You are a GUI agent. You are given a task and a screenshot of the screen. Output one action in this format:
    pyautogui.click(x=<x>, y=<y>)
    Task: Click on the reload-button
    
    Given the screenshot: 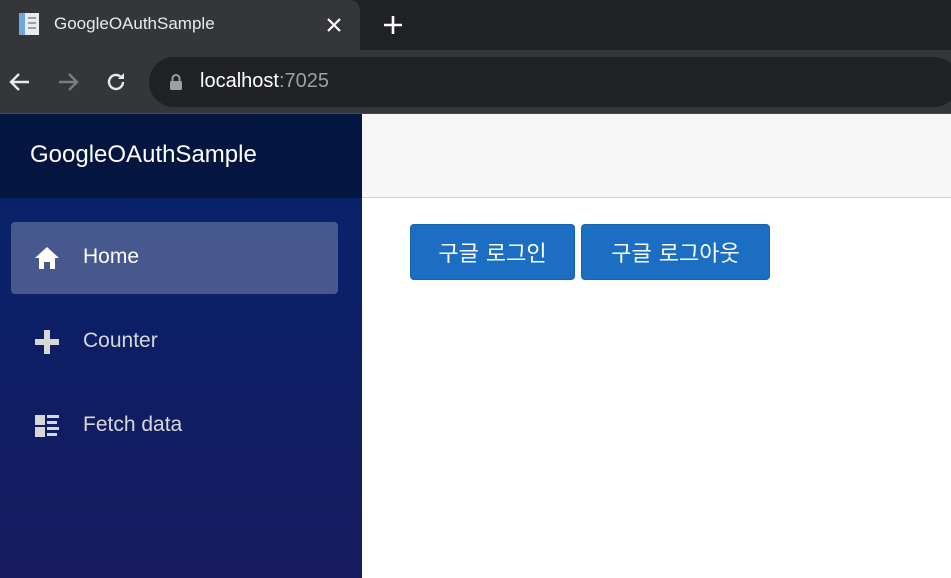 What is the action you would take?
    pyautogui.click(x=116, y=82)
    